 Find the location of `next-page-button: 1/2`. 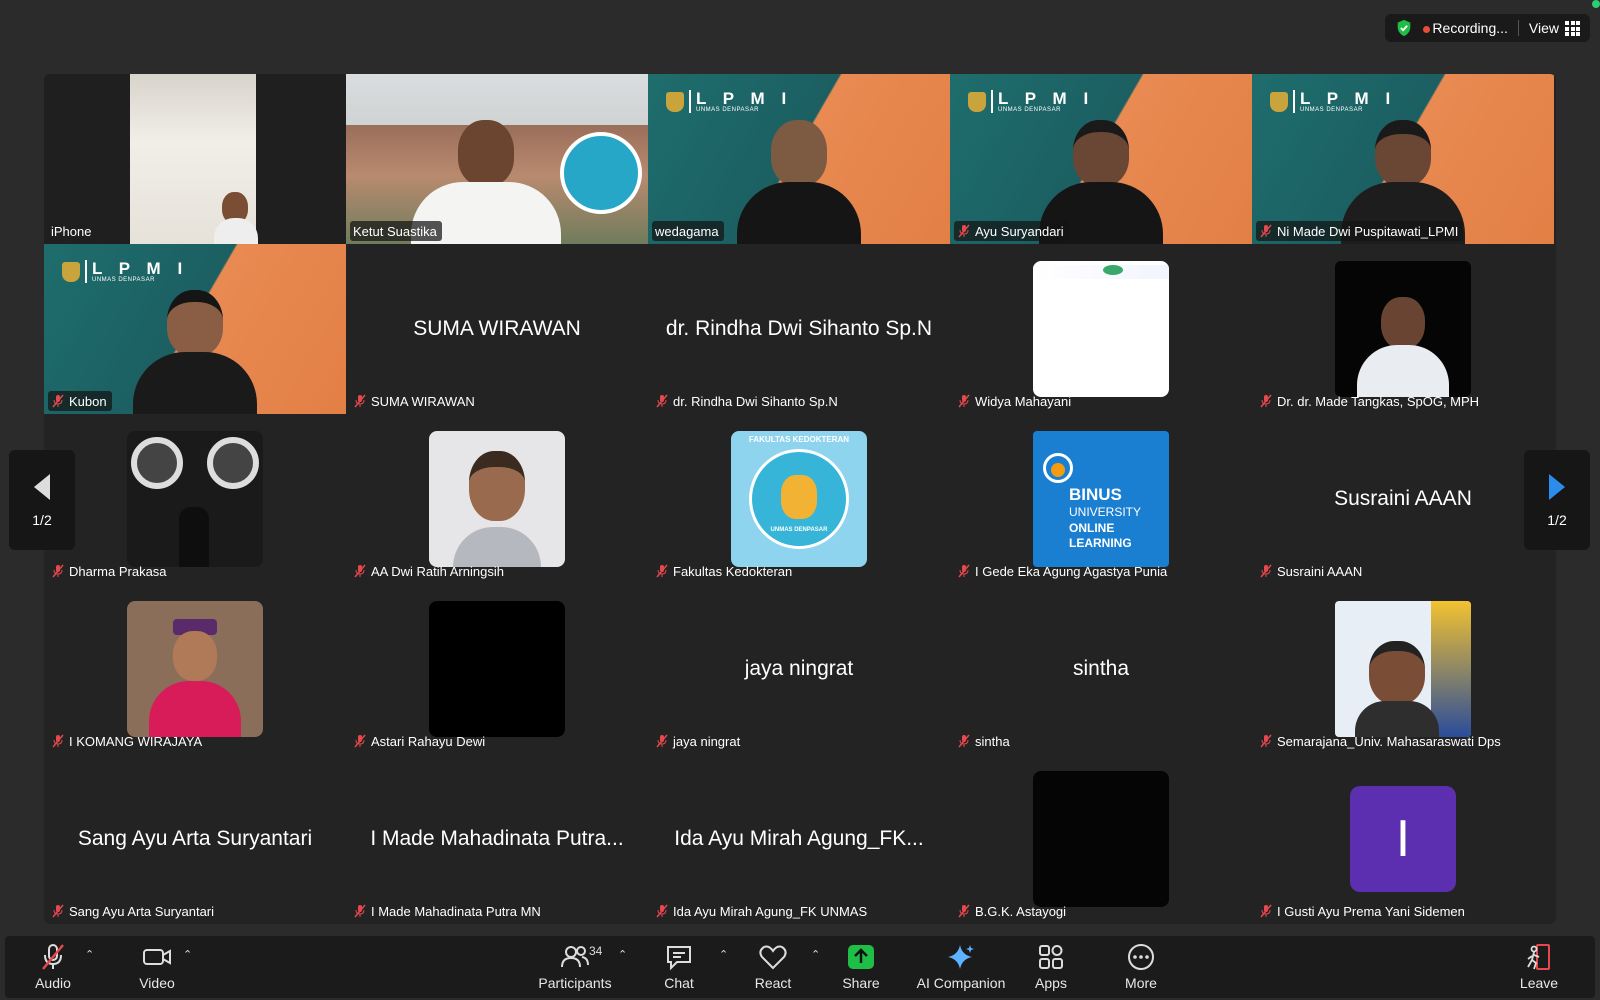

next-page-button: 1/2 is located at coordinates (1557, 500).